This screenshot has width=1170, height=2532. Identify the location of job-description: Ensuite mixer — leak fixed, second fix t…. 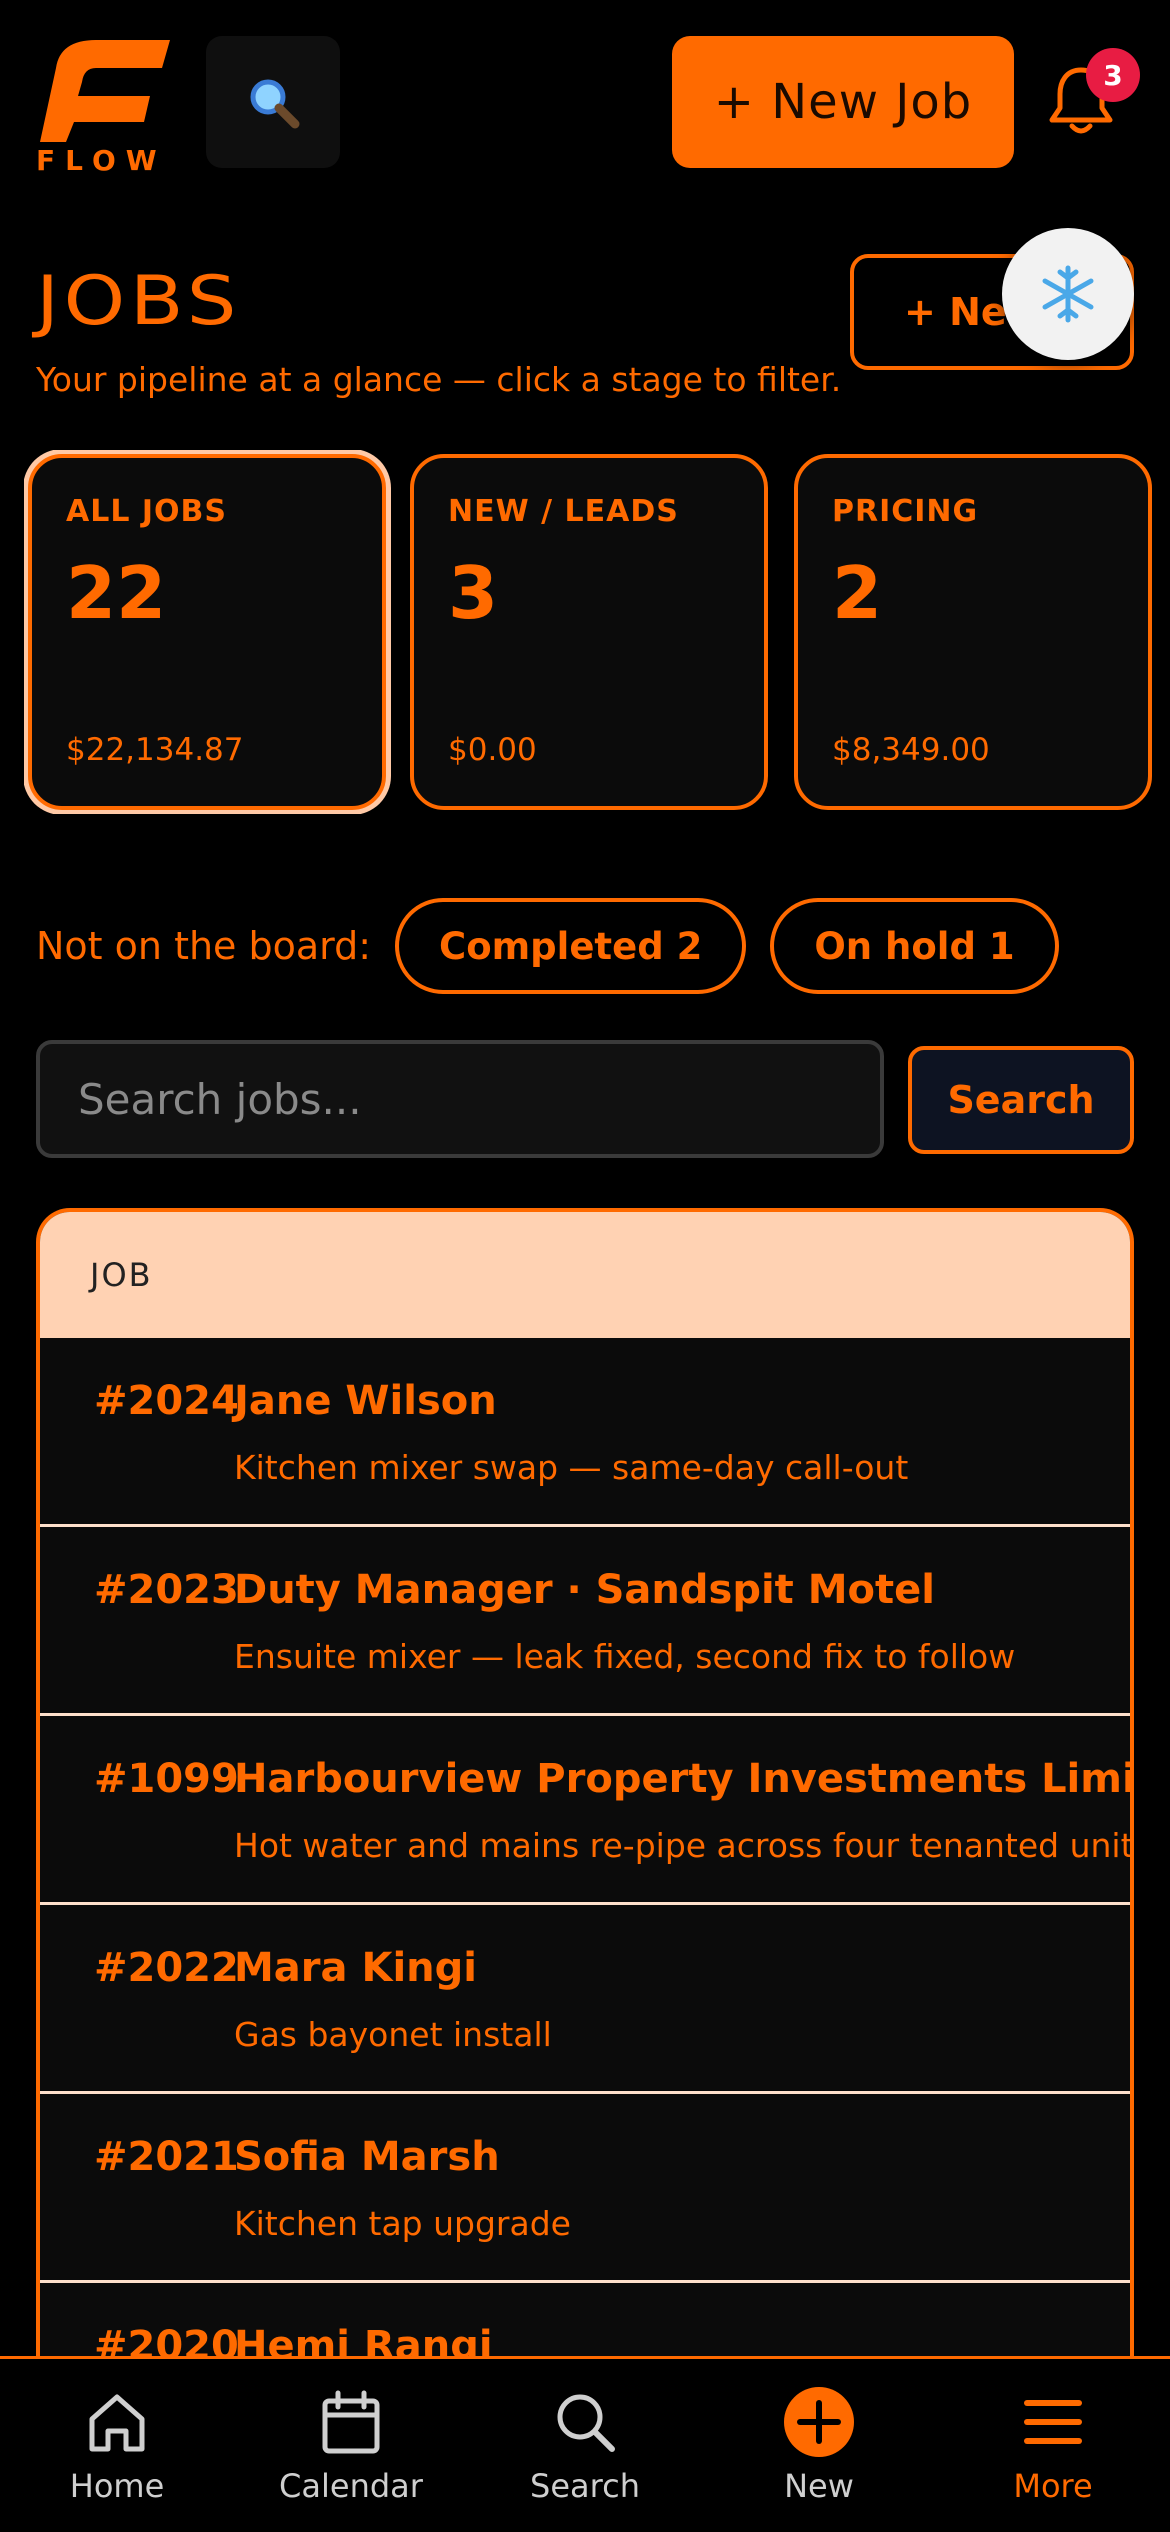
(625, 1656).